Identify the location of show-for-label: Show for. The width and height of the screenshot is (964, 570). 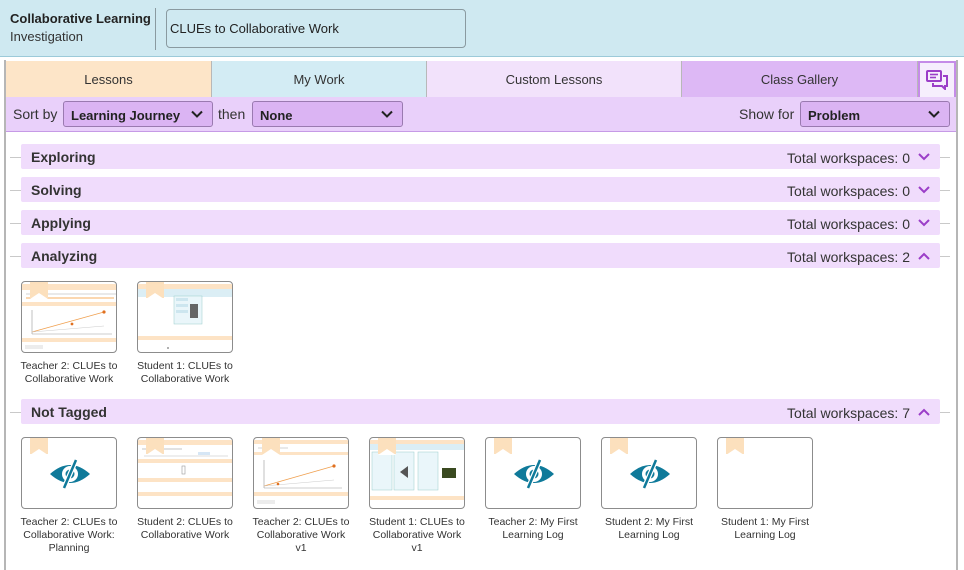
(767, 114).